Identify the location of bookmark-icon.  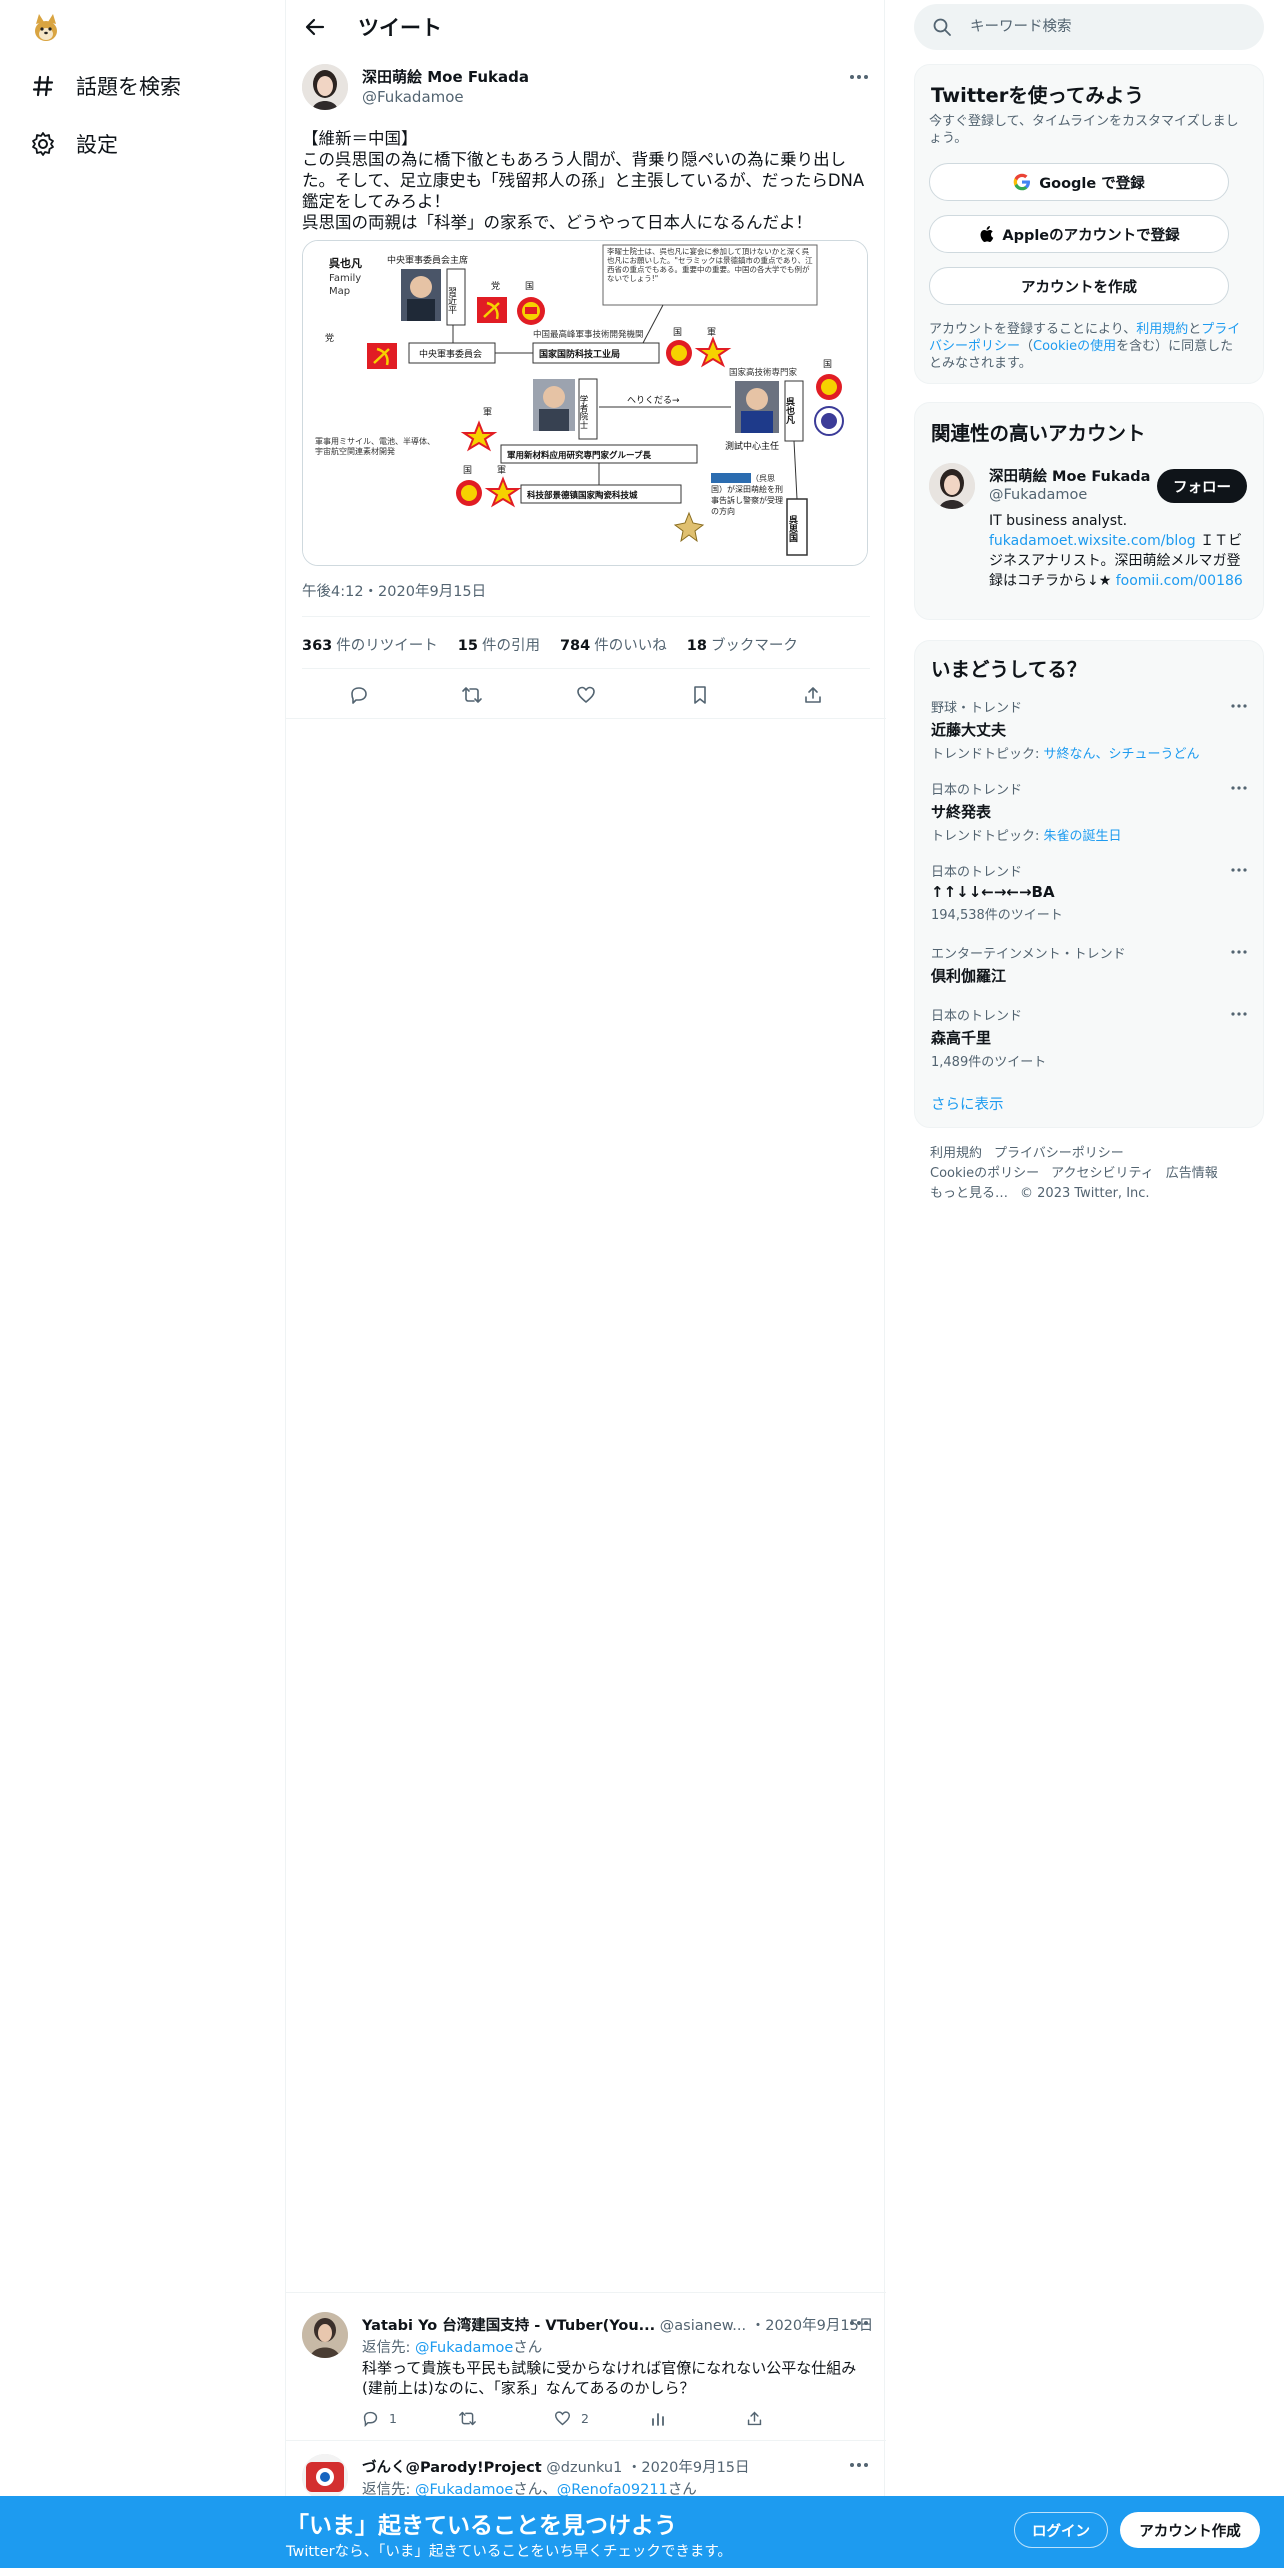
(699, 695).